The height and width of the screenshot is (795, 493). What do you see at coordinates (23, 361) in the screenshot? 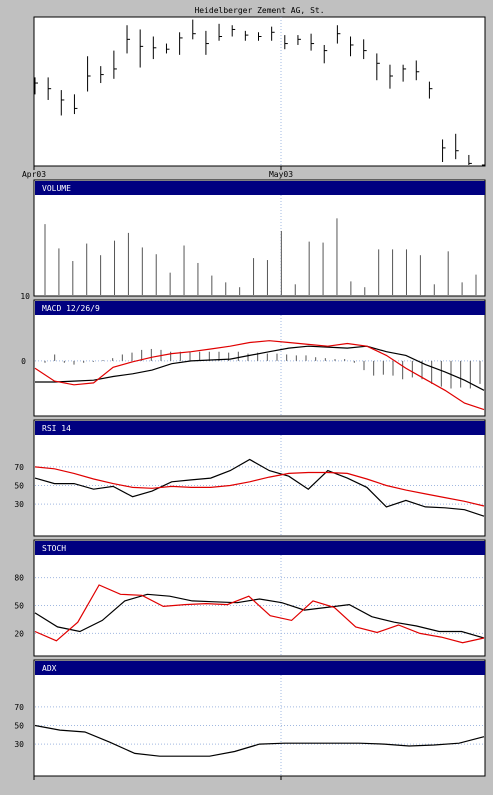
I see `macd-ytick: 0` at bounding box center [23, 361].